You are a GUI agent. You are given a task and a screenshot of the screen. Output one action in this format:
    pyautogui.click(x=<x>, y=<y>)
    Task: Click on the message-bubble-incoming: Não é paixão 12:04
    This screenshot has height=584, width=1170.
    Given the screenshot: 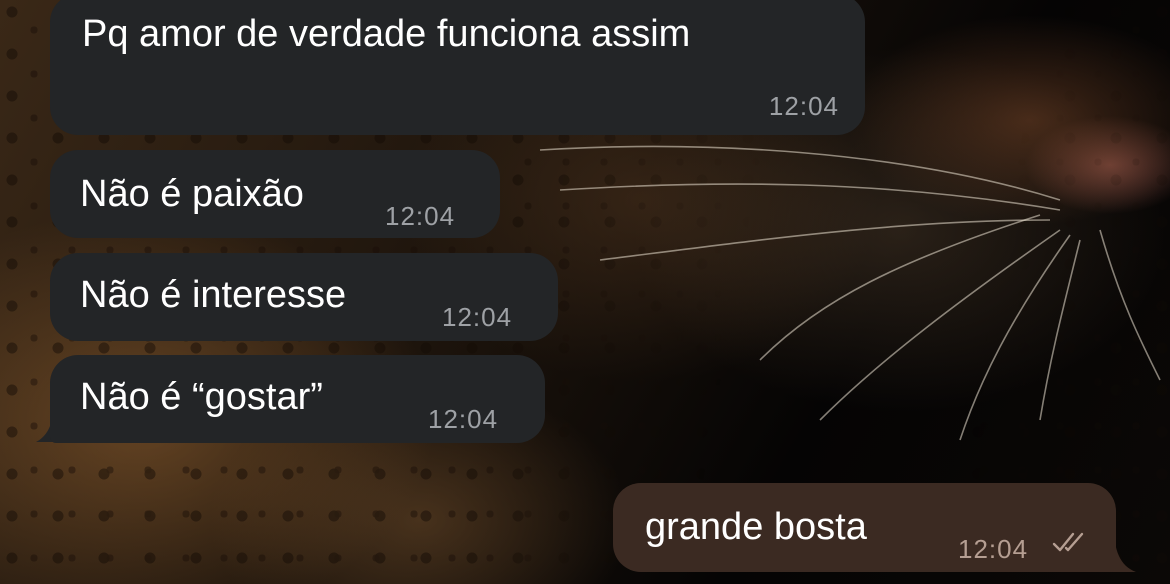 What is the action you would take?
    pyautogui.click(x=275, y=194)
    